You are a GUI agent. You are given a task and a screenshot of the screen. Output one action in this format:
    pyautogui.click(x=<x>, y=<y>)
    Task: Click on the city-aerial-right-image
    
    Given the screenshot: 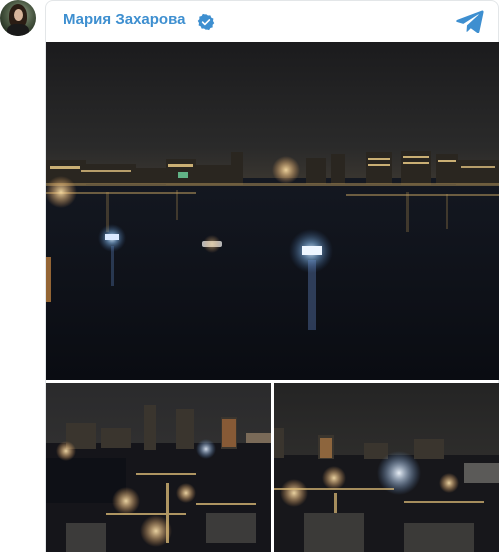 What is the action you would take?
    pyautogui.click(x=386, y=467)
    